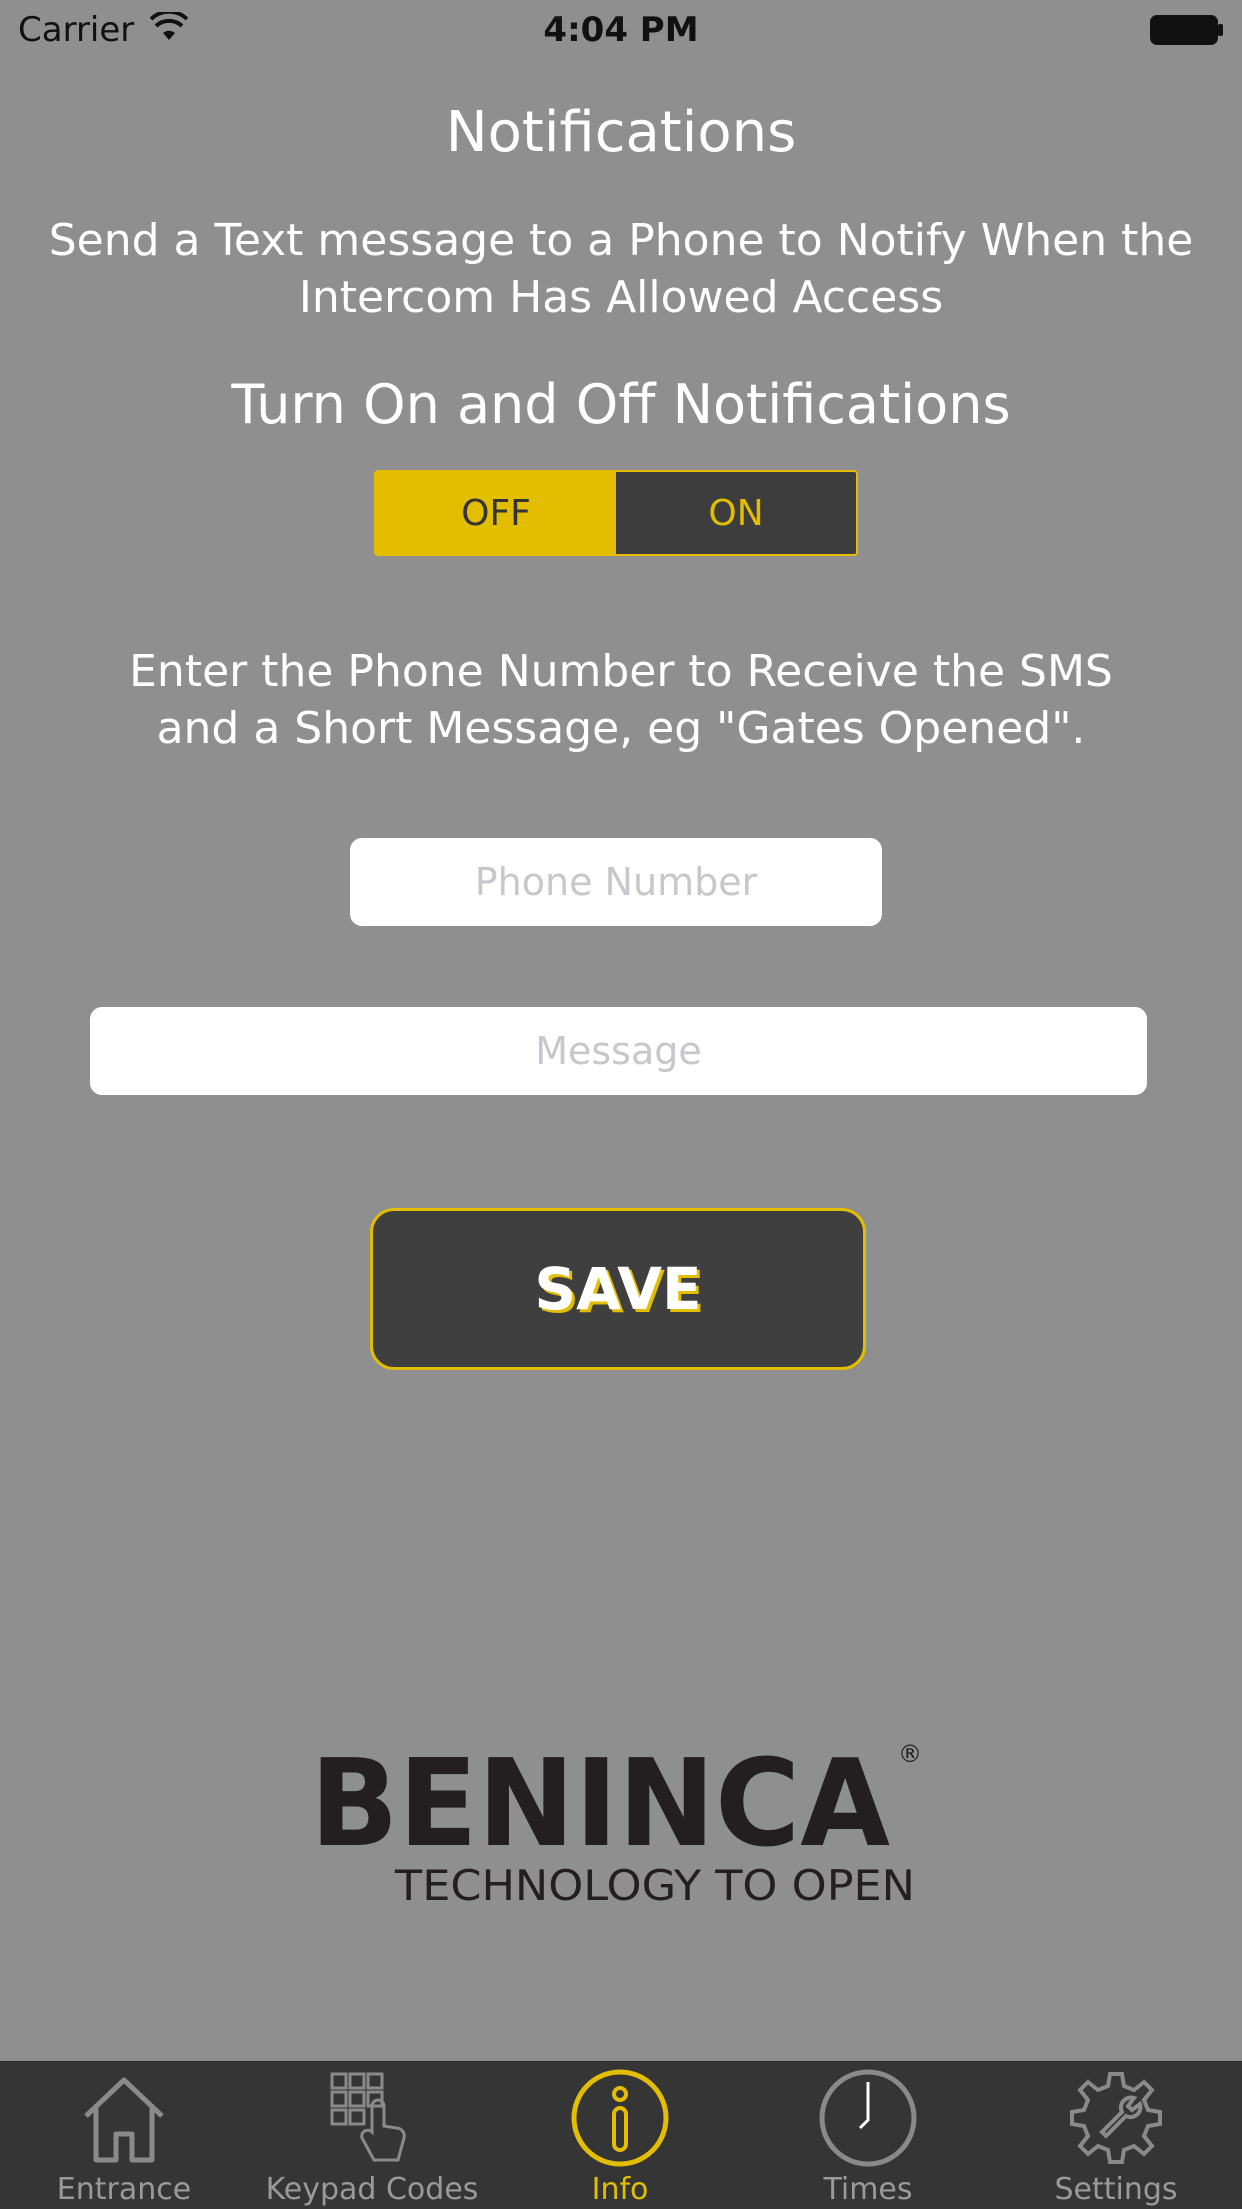 This screenshot has height=2209, width=1242. What do you see at coordinates (616, 882) in the screenshot?
I see `phone-number-input` at bounding box center [616, 882].